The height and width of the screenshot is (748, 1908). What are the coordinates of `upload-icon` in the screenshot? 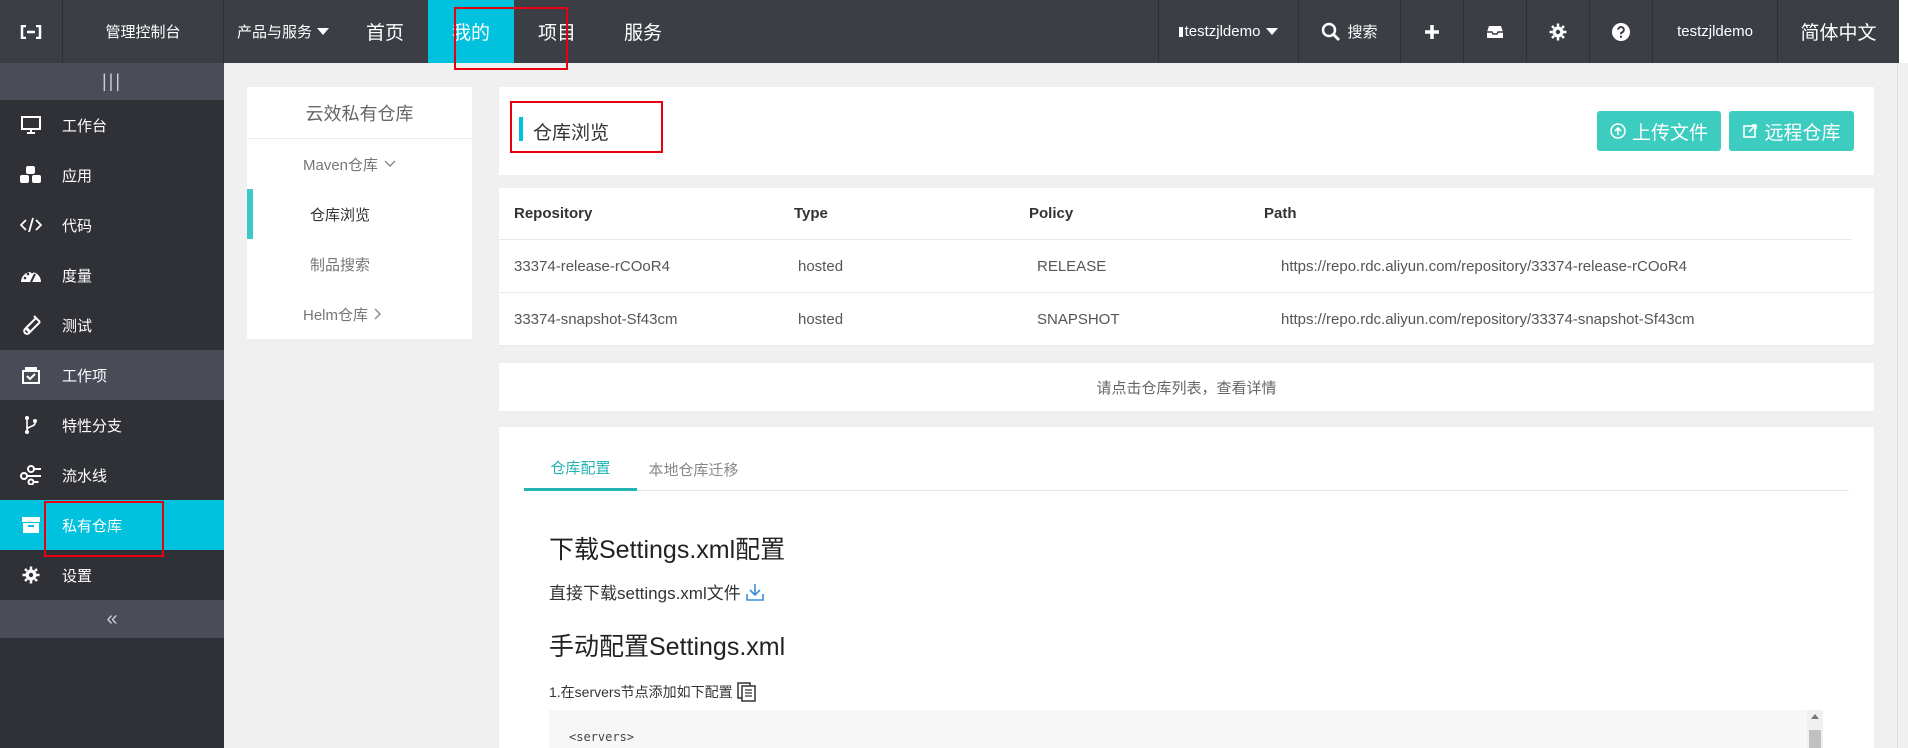 It's located at (1618, 131).